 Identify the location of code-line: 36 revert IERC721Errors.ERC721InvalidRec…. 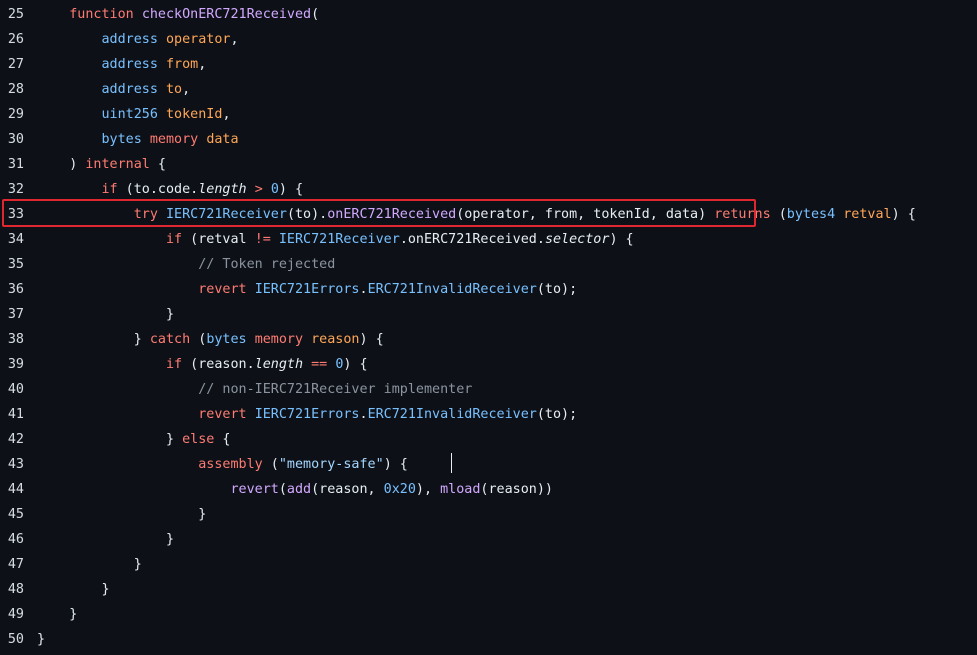
(488, 289).